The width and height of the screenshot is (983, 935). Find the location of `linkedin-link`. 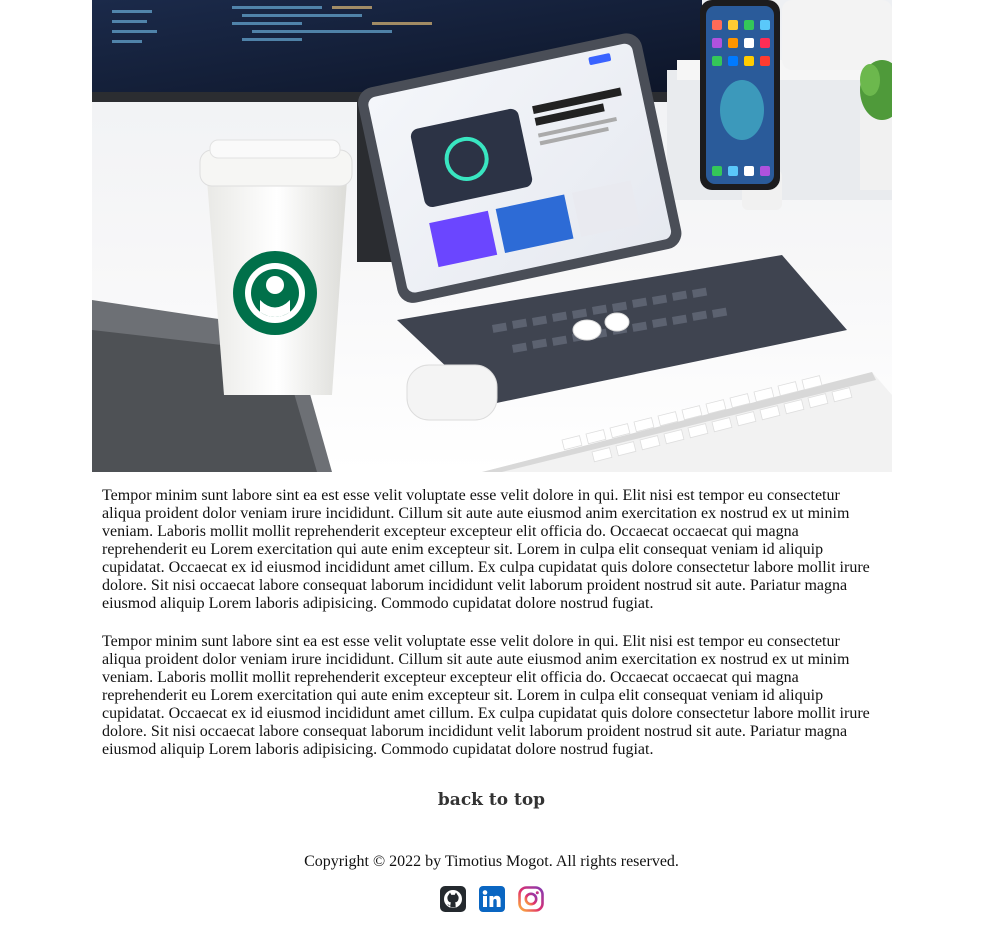

linkedin-link is located at coordinates (491, 899).